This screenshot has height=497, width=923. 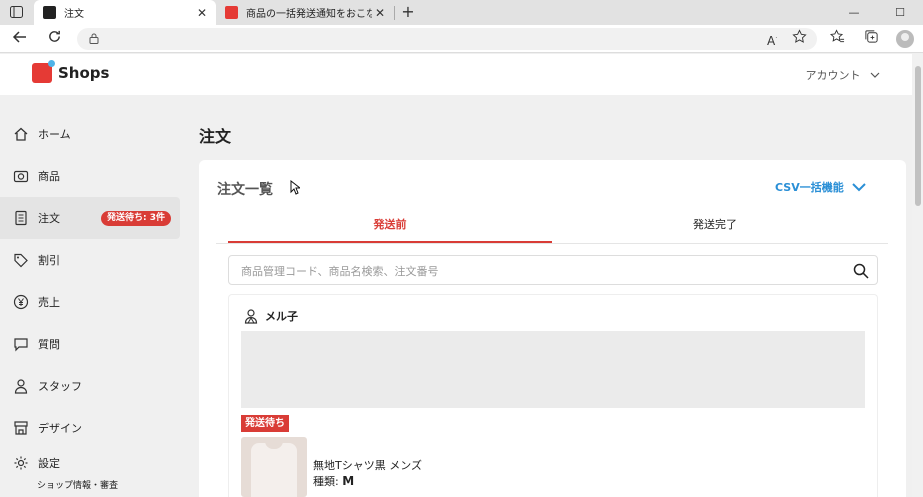 I want to click on address-bar, so click(x=447, y=39).